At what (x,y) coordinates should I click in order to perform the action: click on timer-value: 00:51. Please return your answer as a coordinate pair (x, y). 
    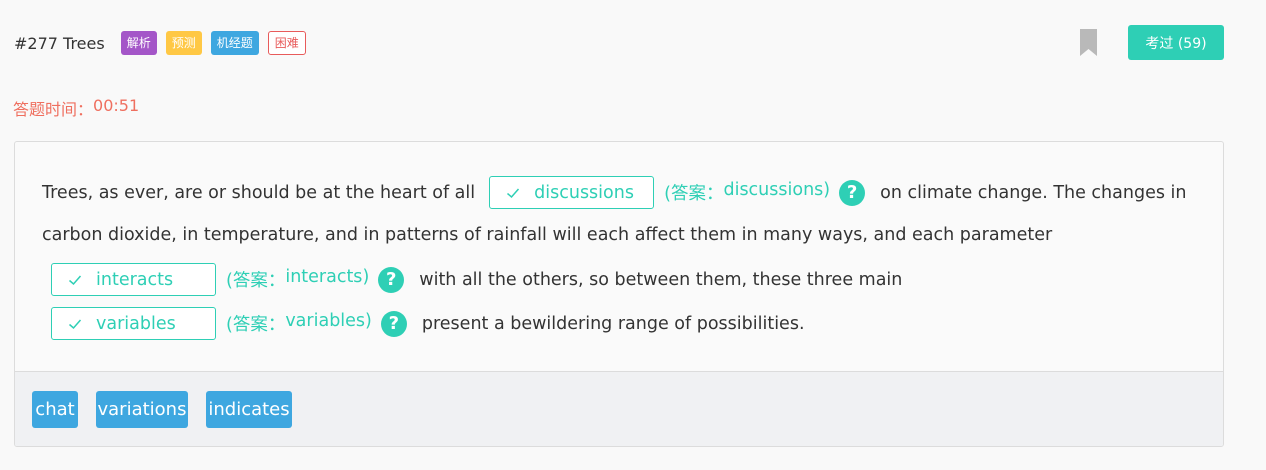
    Looking at the image, I should click on (116, 105).